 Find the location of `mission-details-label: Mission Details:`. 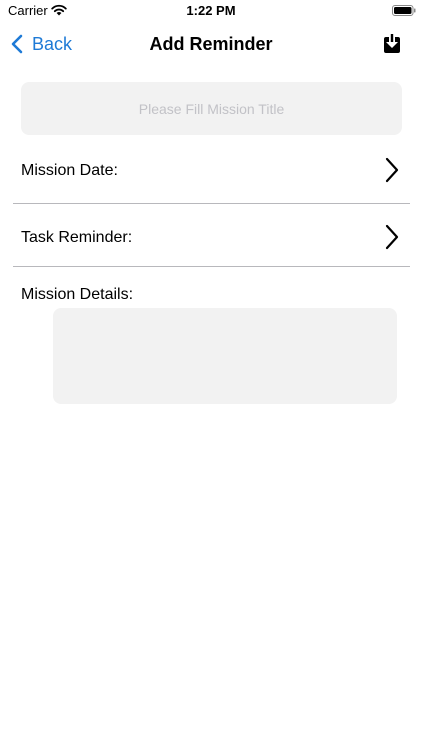

mission-details-label: Mission Details: is located at coordinates (77, 294).